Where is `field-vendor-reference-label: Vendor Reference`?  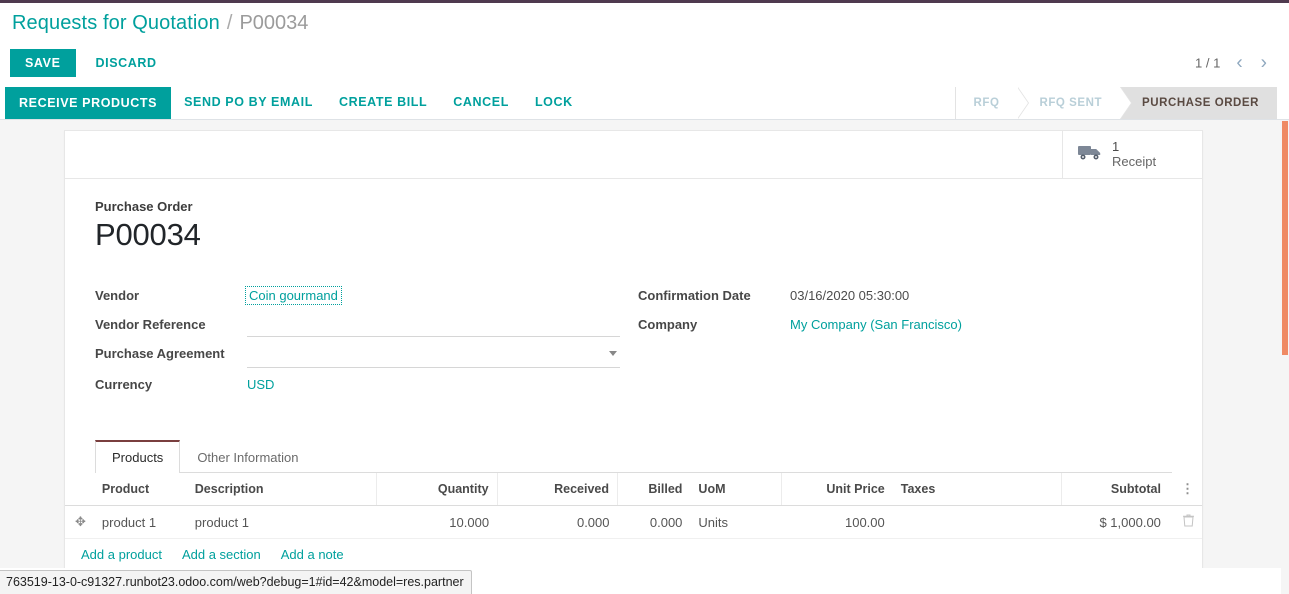
field-vendor-reference-label: Vendor Reference is located at coordinates (150, 325).